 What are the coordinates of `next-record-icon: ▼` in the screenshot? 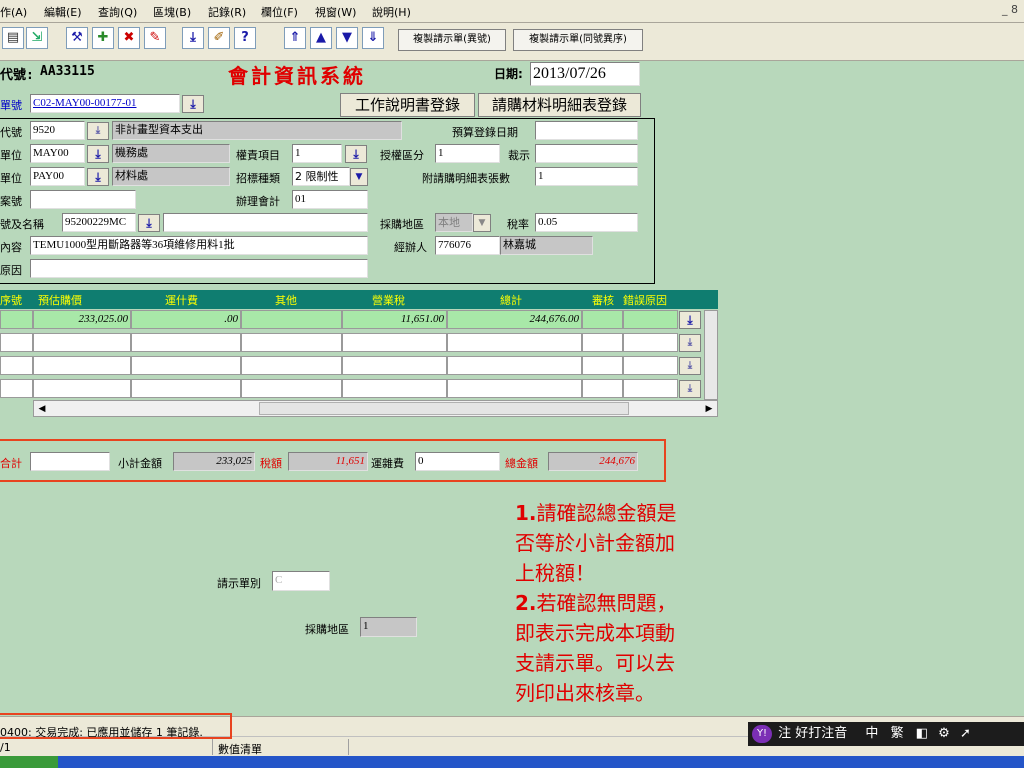 It's located at (347, 38).